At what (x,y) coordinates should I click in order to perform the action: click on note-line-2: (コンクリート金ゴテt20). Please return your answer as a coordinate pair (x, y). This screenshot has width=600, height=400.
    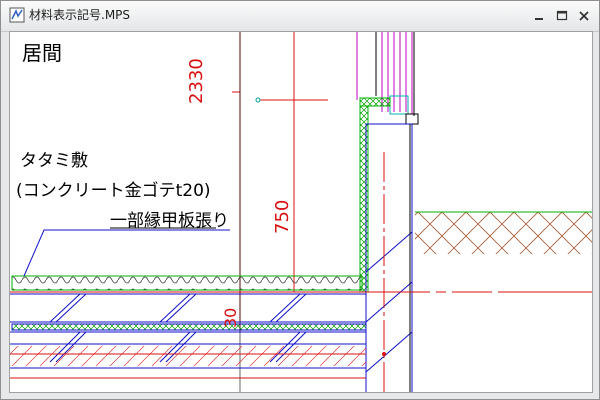
    Looking at the image, I should click on (113, 190).